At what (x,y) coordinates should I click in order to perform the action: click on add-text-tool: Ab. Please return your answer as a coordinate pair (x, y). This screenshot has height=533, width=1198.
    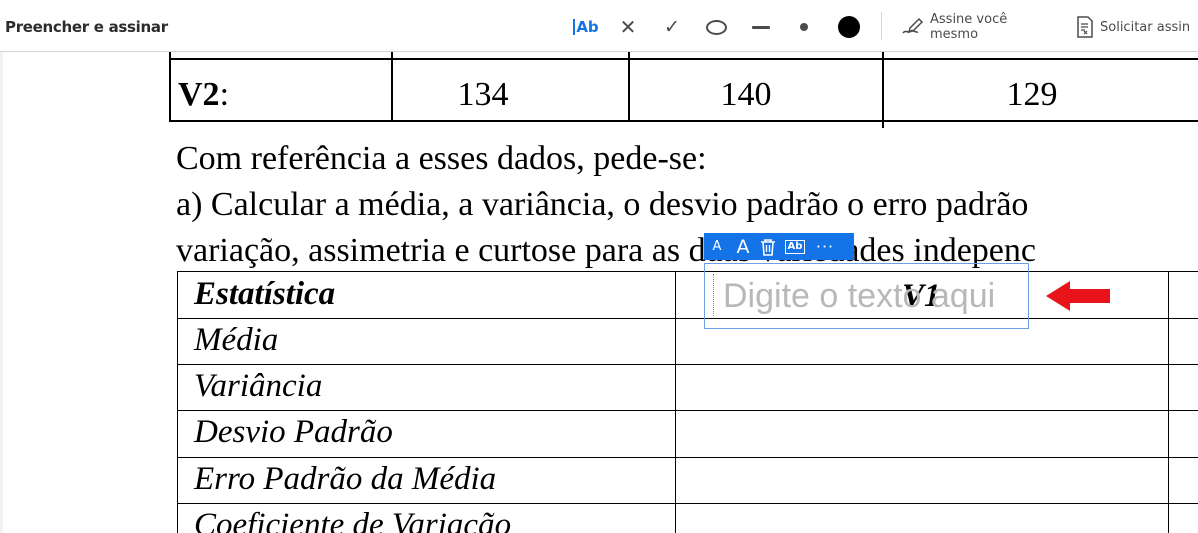
    Looking at the image, I should click on (586, 27).